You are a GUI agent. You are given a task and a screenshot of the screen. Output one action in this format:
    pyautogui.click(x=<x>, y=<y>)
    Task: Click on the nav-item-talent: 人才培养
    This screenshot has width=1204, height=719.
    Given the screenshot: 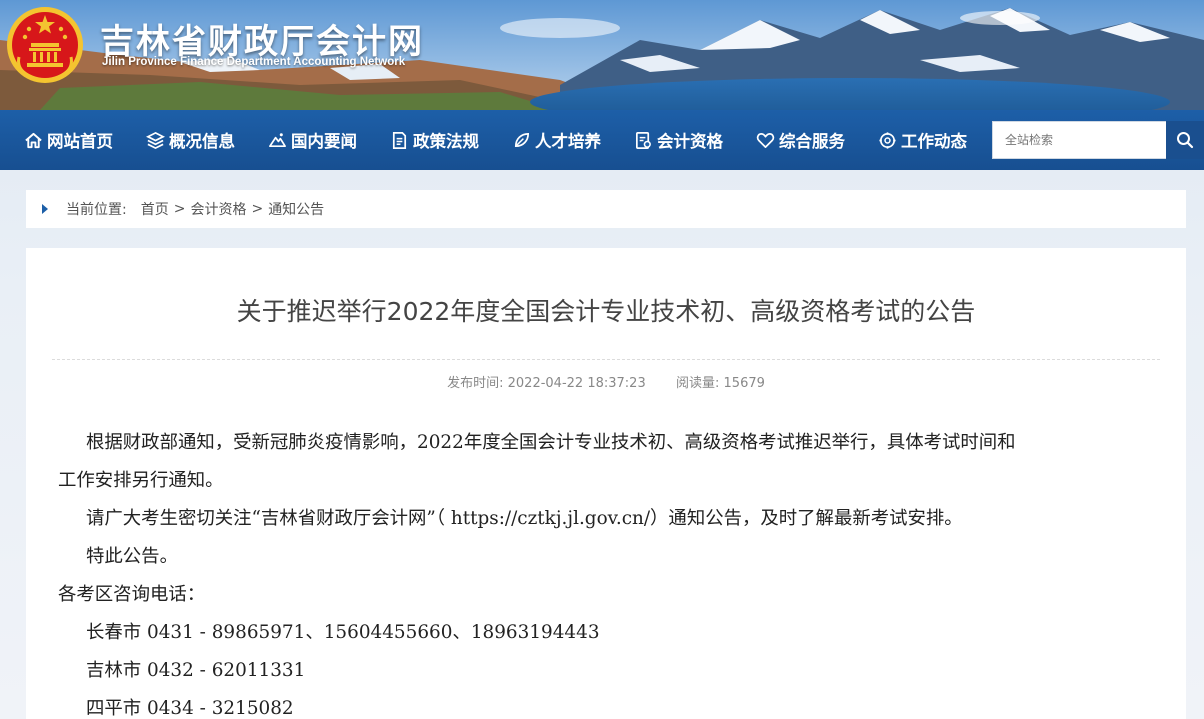 What is the action you would take?
    pyautogui.click(x=556, y=140)
    